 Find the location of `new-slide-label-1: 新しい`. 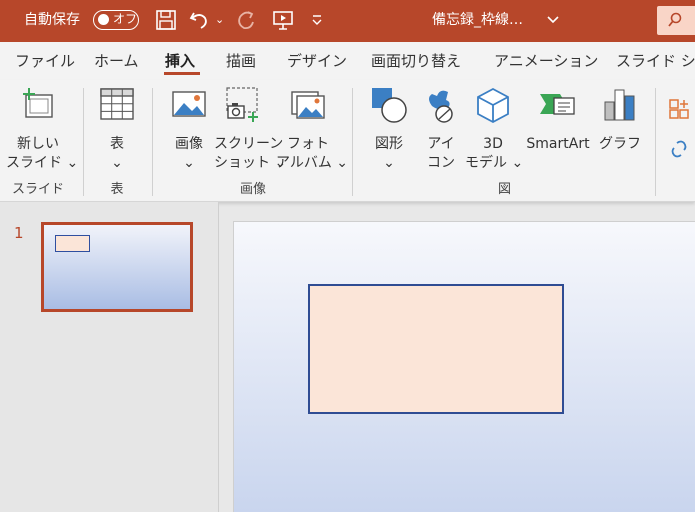

new-slide-label-1: 新しい is located at coordinates (38, 144).